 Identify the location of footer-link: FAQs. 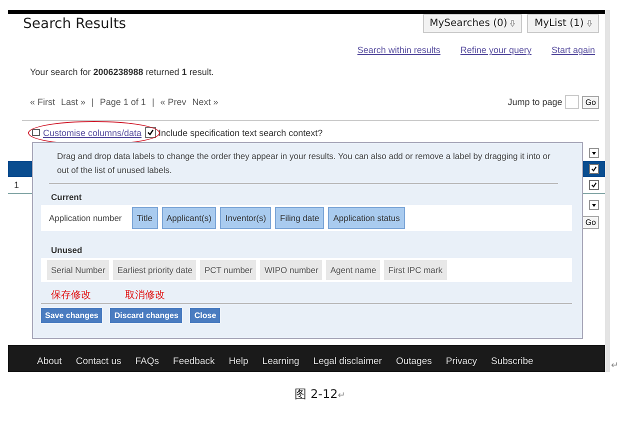
(147, 364).